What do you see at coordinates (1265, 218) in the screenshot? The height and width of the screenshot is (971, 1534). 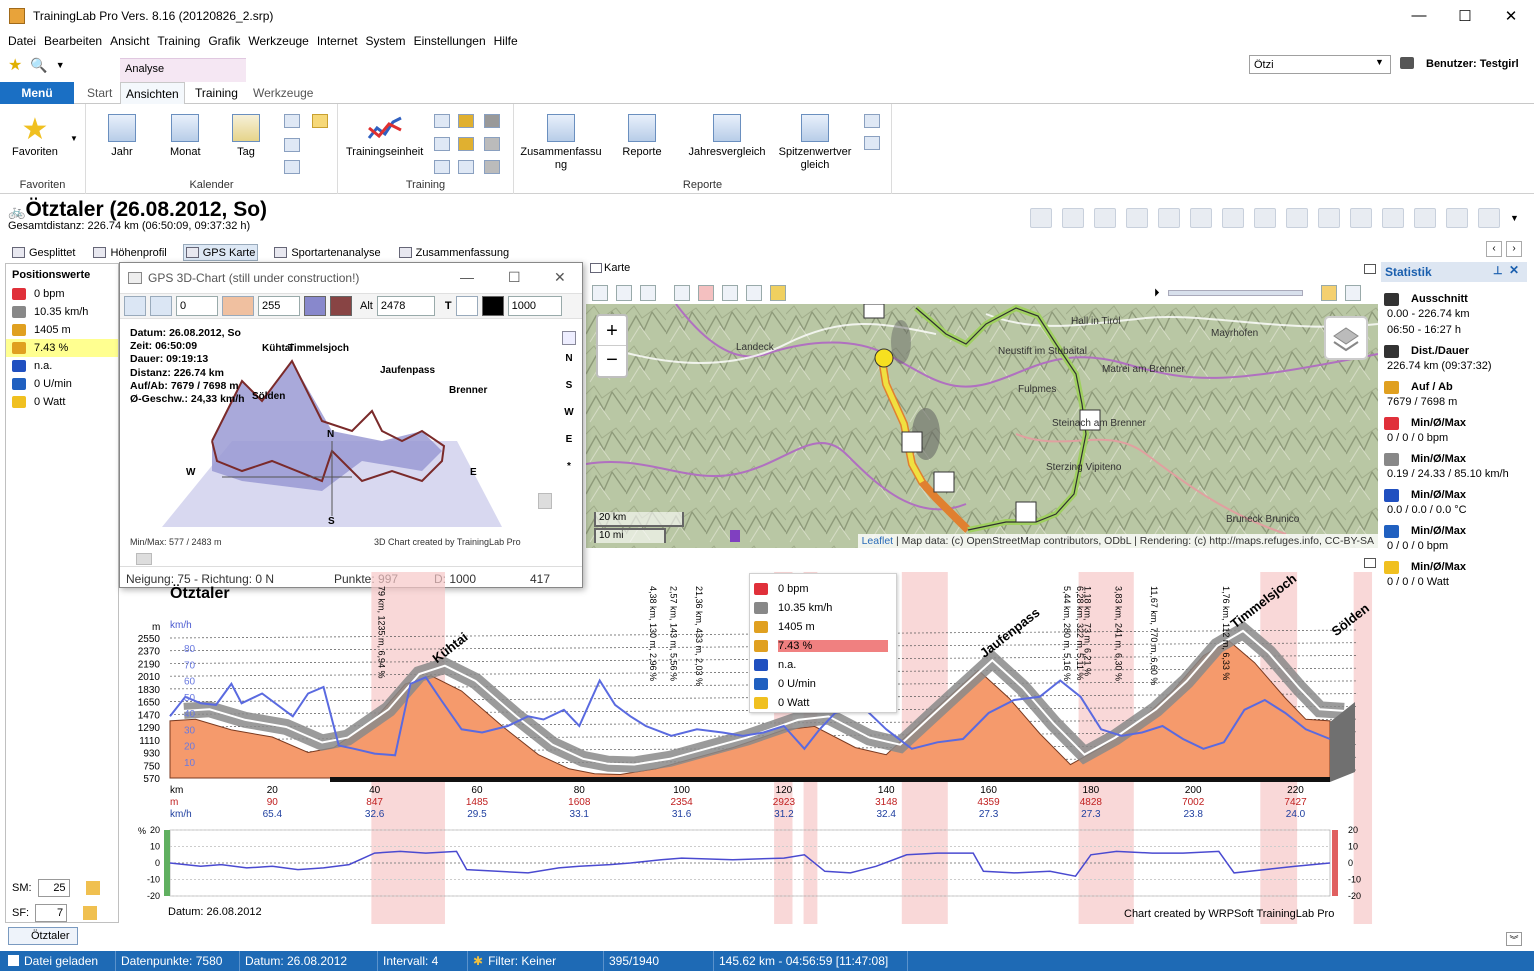 I see `gradient-view-icon` at bounding box center [1265, 218].